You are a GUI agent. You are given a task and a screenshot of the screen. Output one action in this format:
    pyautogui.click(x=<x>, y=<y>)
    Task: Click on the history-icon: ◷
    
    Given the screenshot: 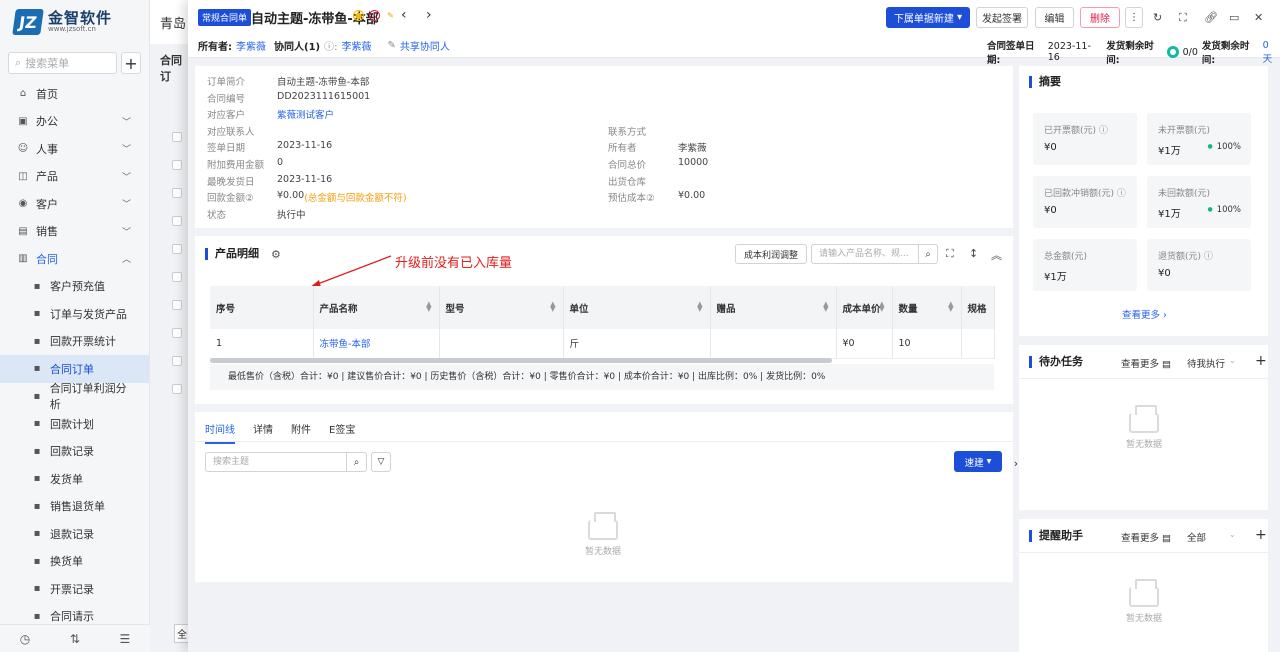 What is the action you would take?
    pyautogui.click(x=25, y=639)
    